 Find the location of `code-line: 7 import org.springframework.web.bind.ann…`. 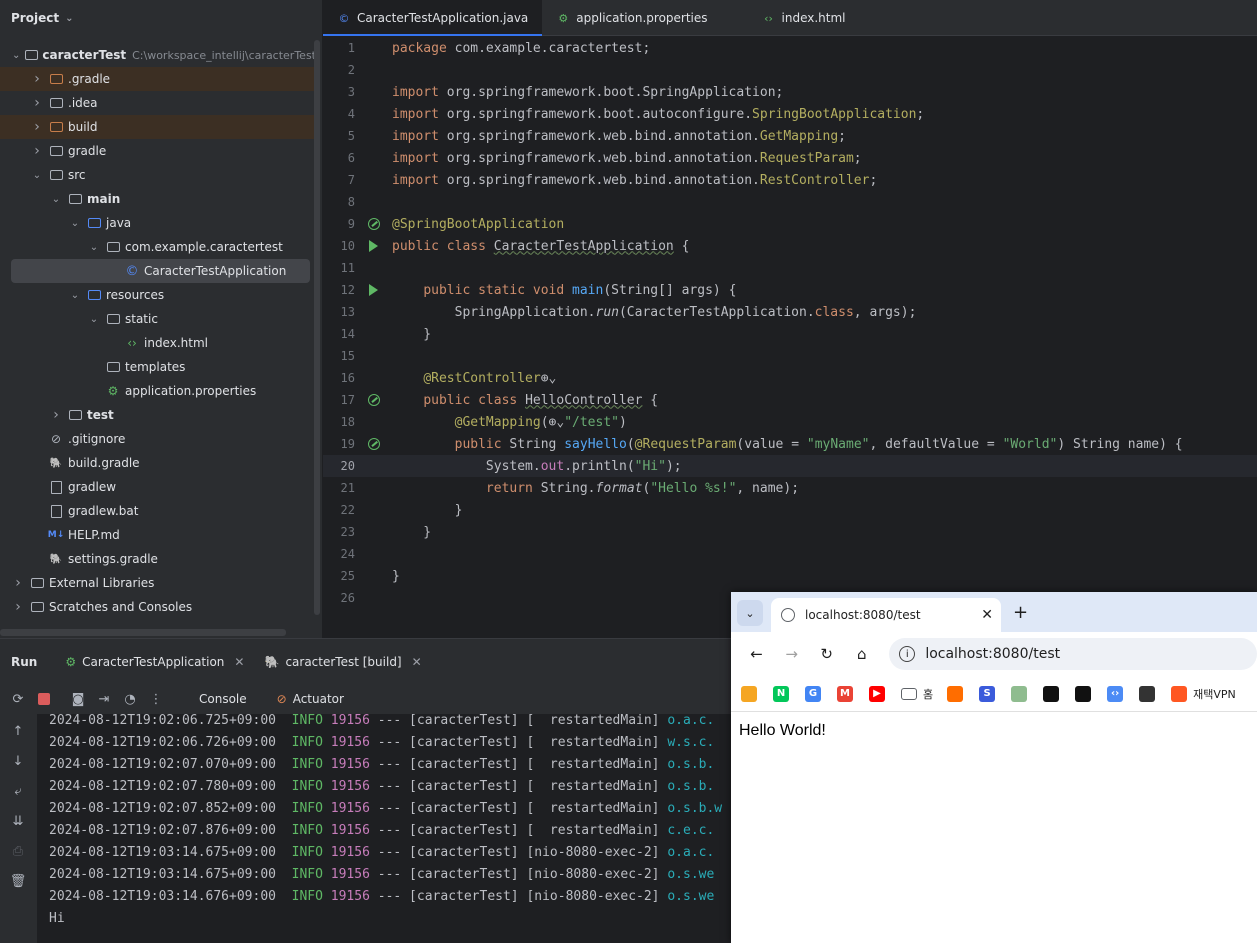

code-line: 7 import org.springframework.web.bind.ann… is located at coordinates (790, 180).